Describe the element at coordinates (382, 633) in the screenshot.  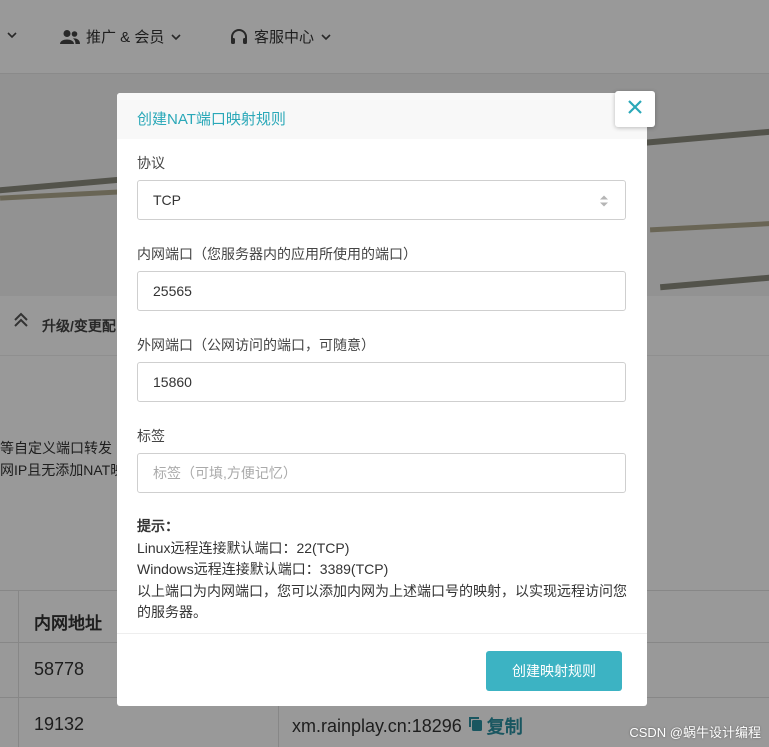
I see `dialog-footer-divider` at that location.